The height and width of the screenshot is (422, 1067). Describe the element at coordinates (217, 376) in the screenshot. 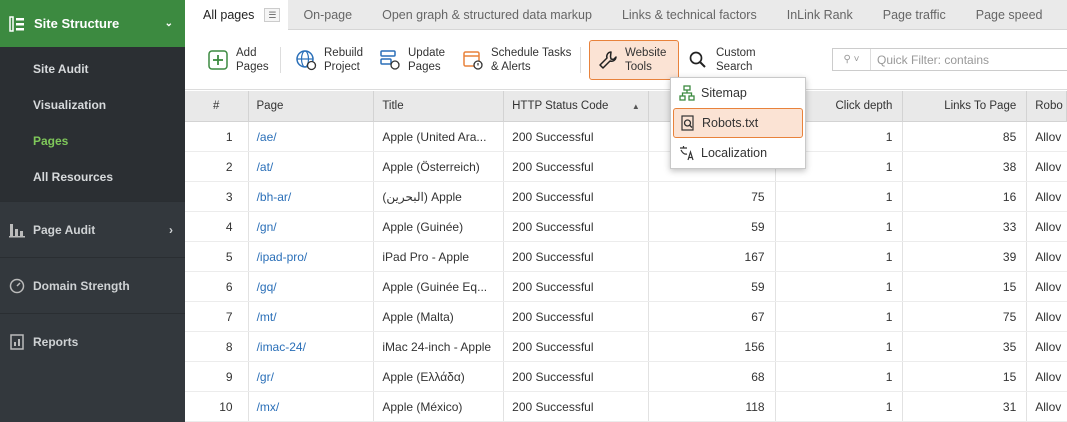

I see `row-number: 9` at that location.